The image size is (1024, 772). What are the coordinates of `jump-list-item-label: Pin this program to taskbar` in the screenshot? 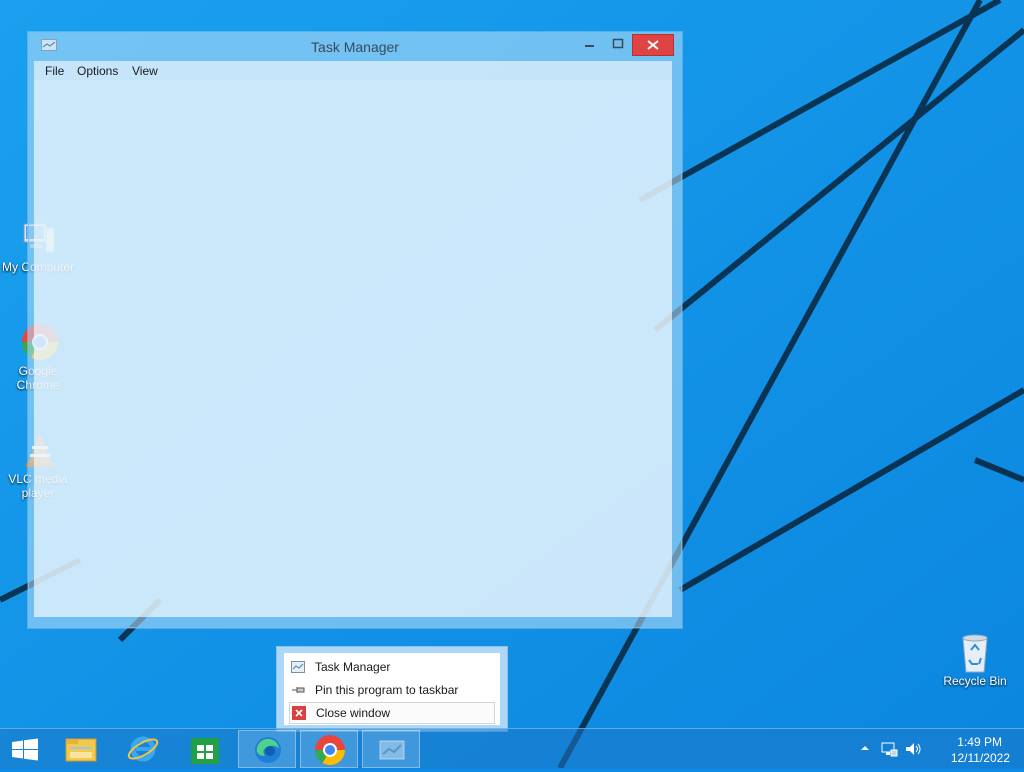 It's located at (387, 690).